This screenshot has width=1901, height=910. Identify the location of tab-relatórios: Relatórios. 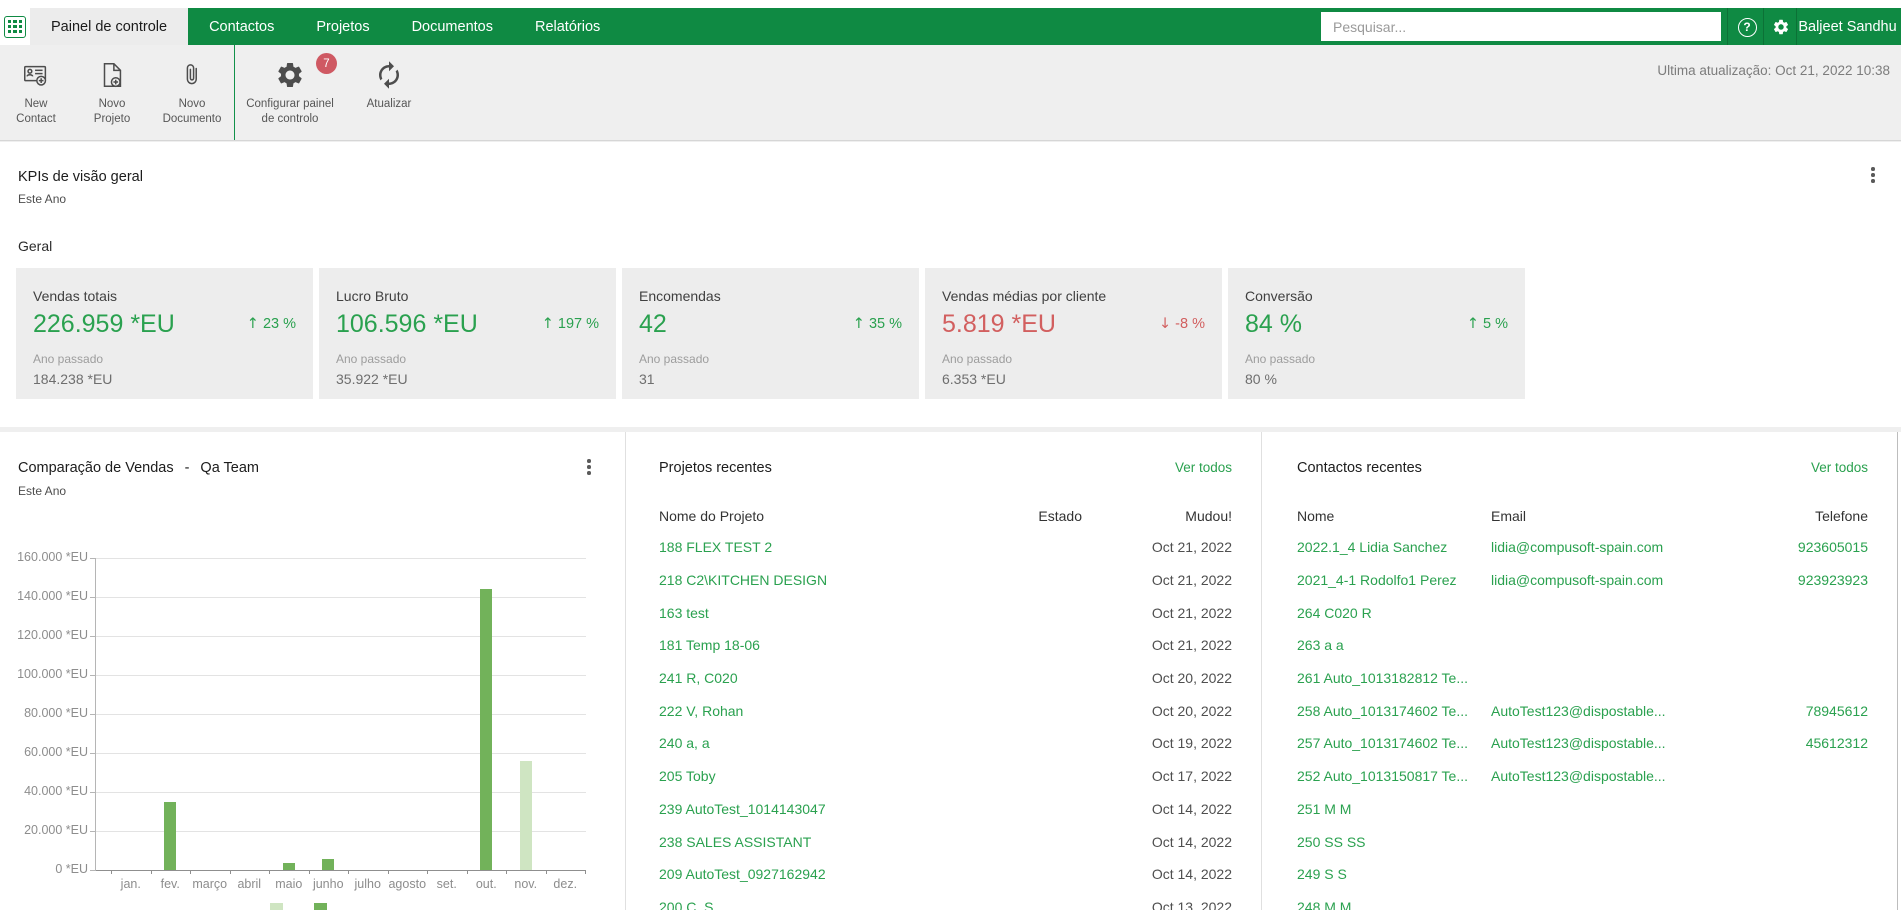
(567, 26).